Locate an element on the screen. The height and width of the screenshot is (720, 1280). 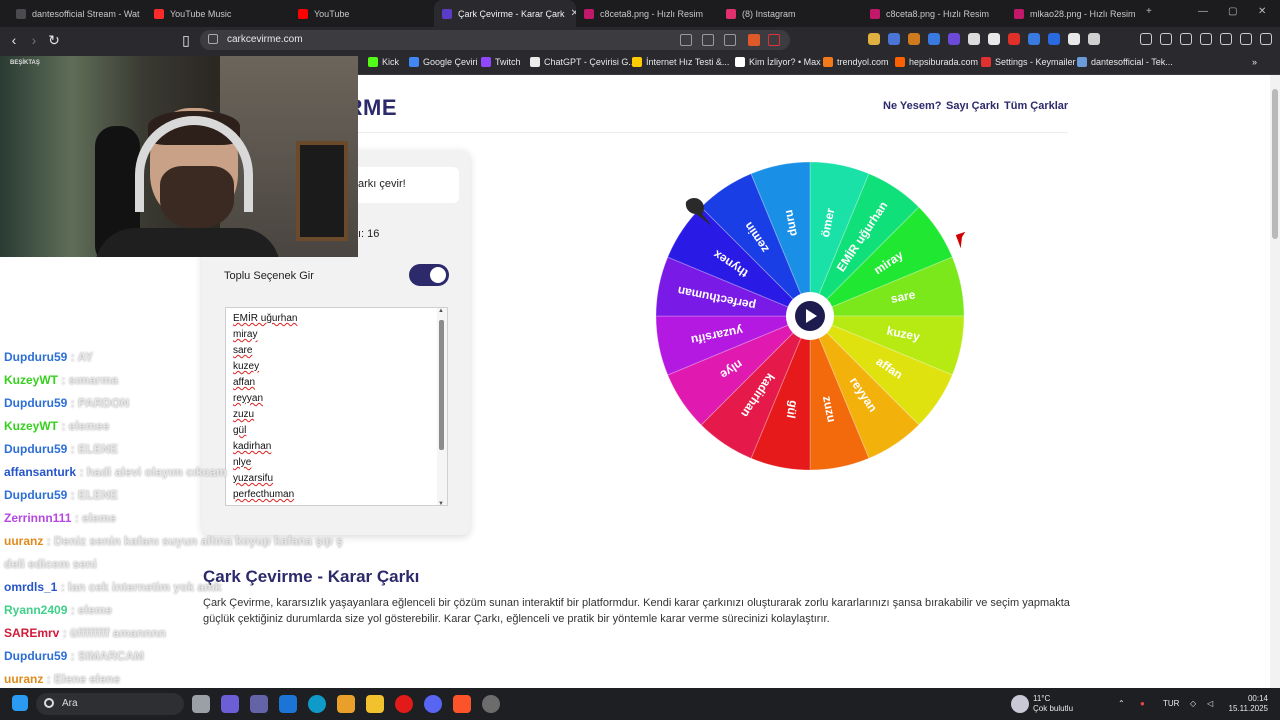
bookmark-3: Twitch is located at coordinates (501, 62).